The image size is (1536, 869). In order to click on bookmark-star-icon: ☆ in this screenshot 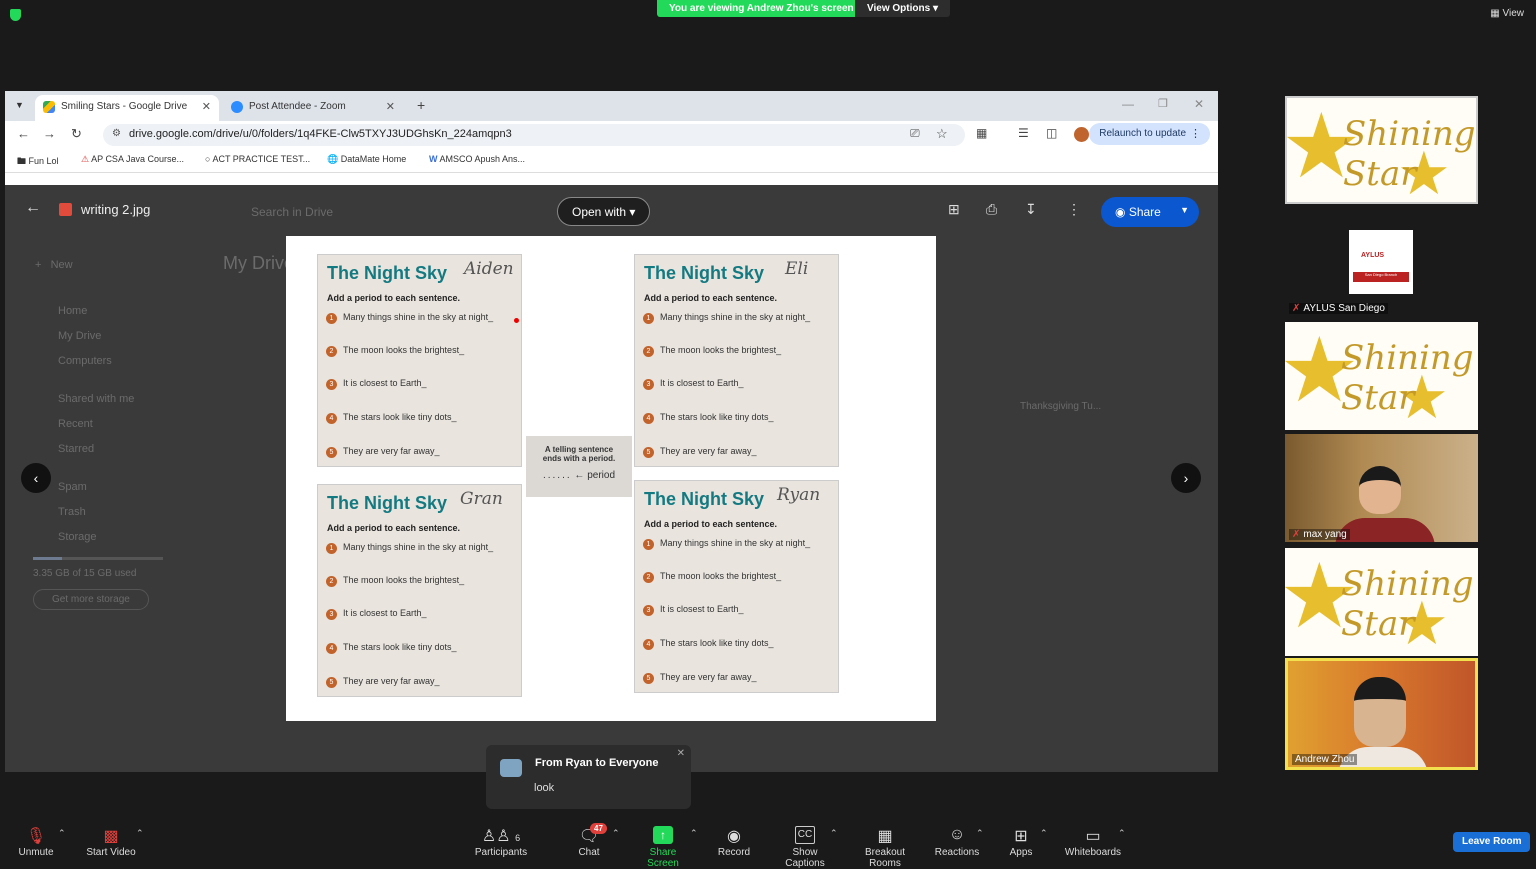, I will do `click(942, 134)`.